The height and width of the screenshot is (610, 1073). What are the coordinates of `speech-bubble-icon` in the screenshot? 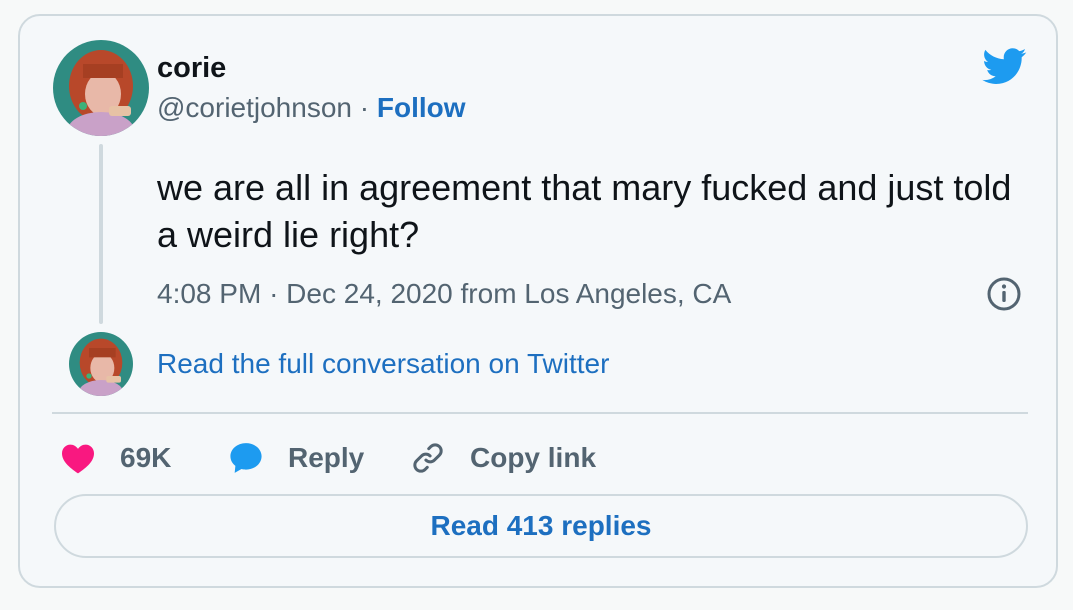 It's located at (246, 458).